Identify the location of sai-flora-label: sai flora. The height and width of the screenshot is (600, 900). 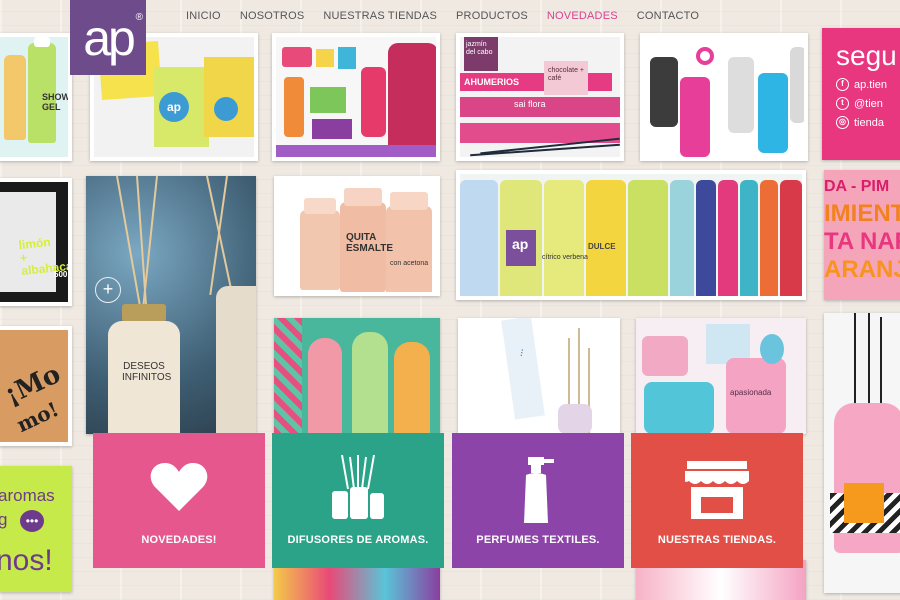
(530, 104).